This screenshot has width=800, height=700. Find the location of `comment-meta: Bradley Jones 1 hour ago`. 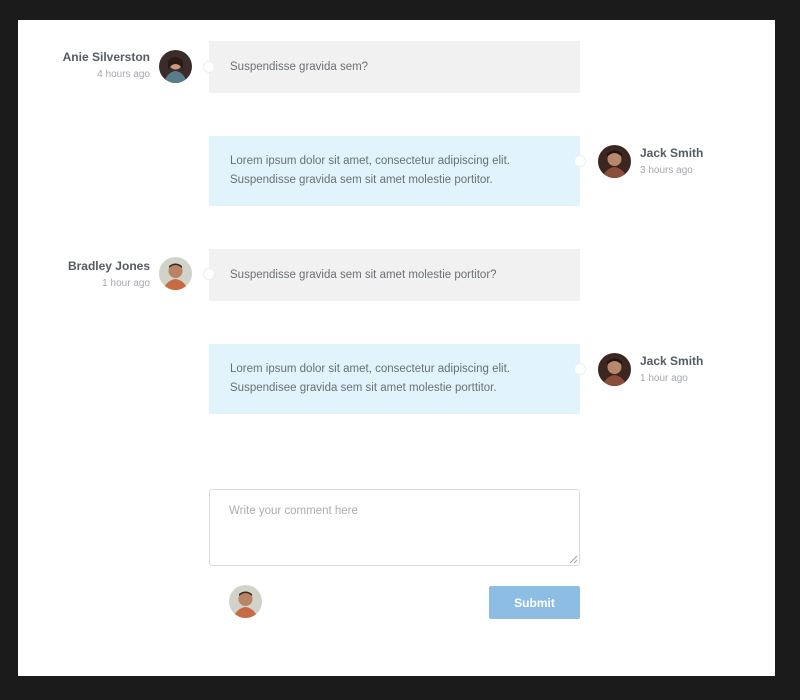

comment-meta: Bradley Jones 1 hour ago is located at coordinates (75, 274).